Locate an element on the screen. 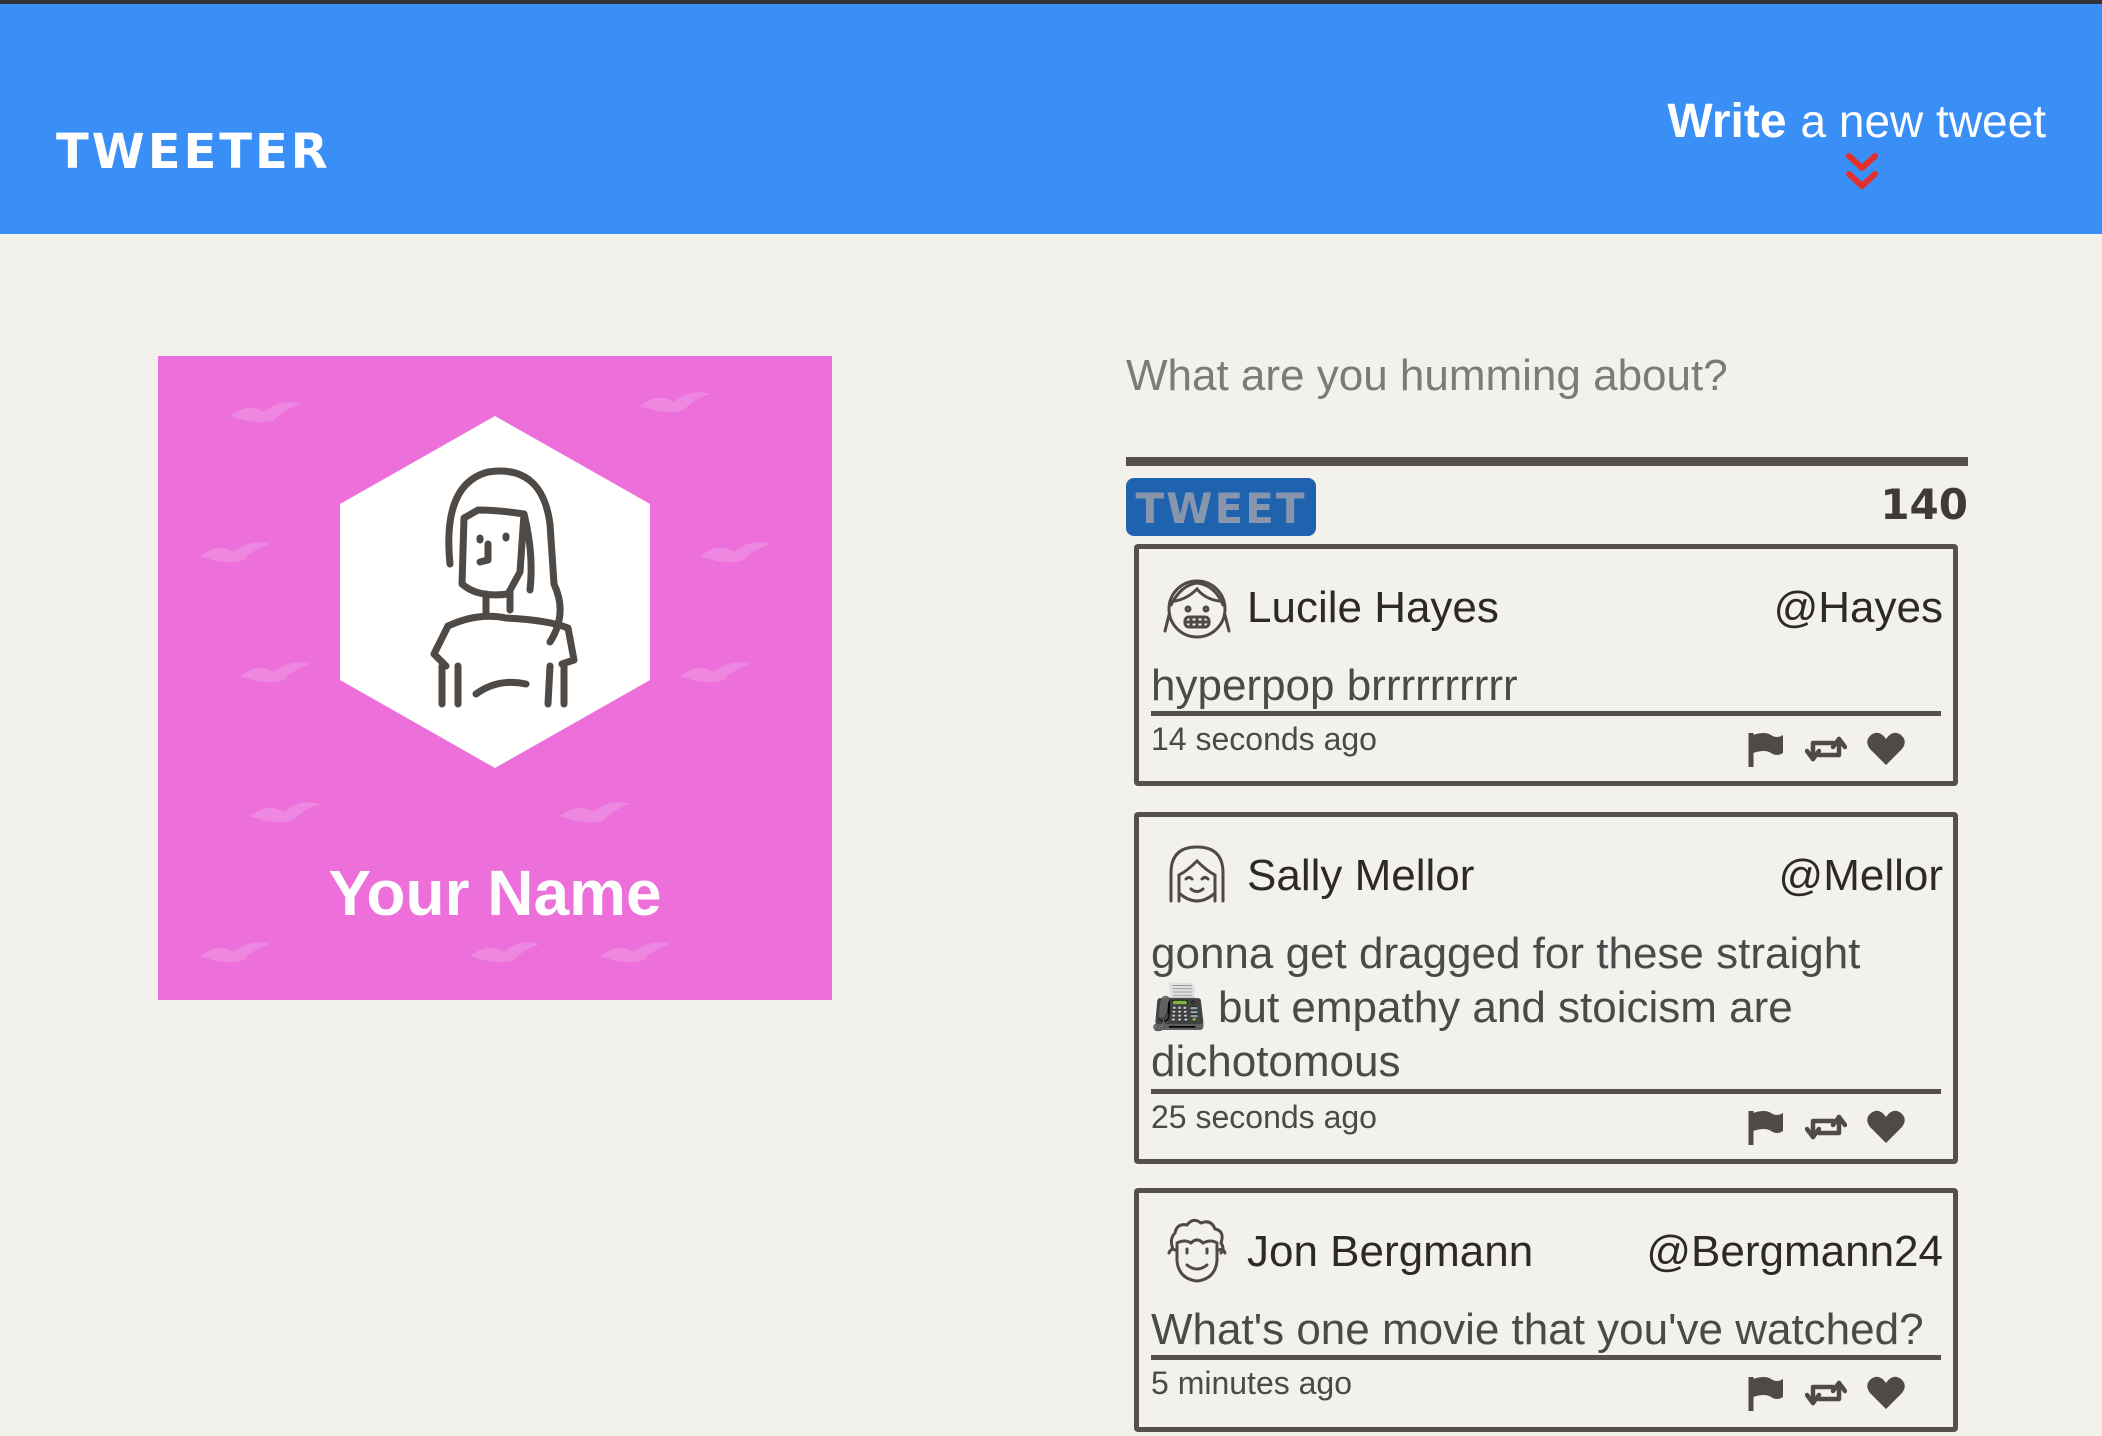 Image resolution: width=2102 pixels, height=1436 pixels. tweet-author-name: Lucile Hayes is located at coordinates (1373, 608).